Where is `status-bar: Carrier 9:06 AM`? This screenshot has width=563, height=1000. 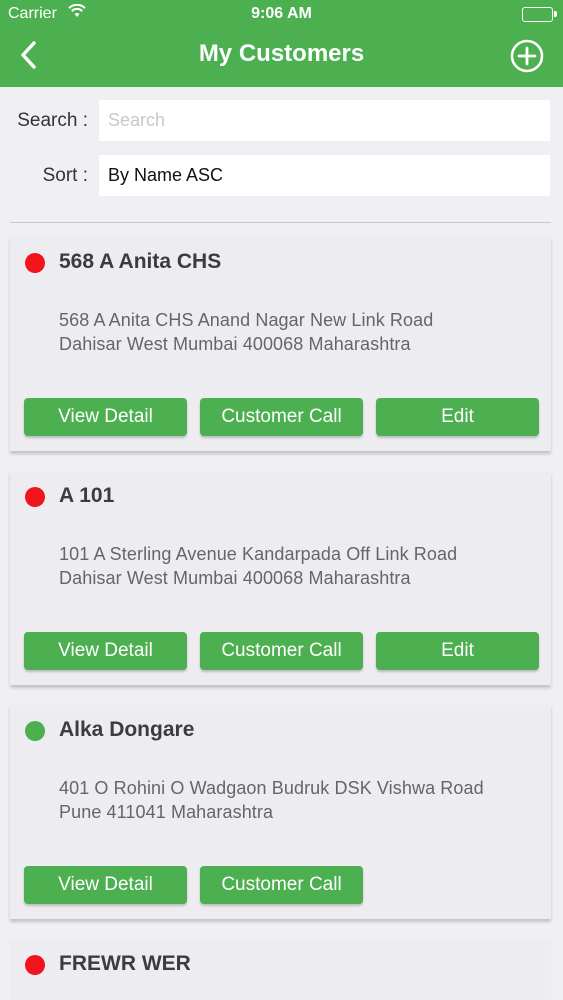 status-bar: Carrier 9:06 AM is located at coordinates (281, 15).